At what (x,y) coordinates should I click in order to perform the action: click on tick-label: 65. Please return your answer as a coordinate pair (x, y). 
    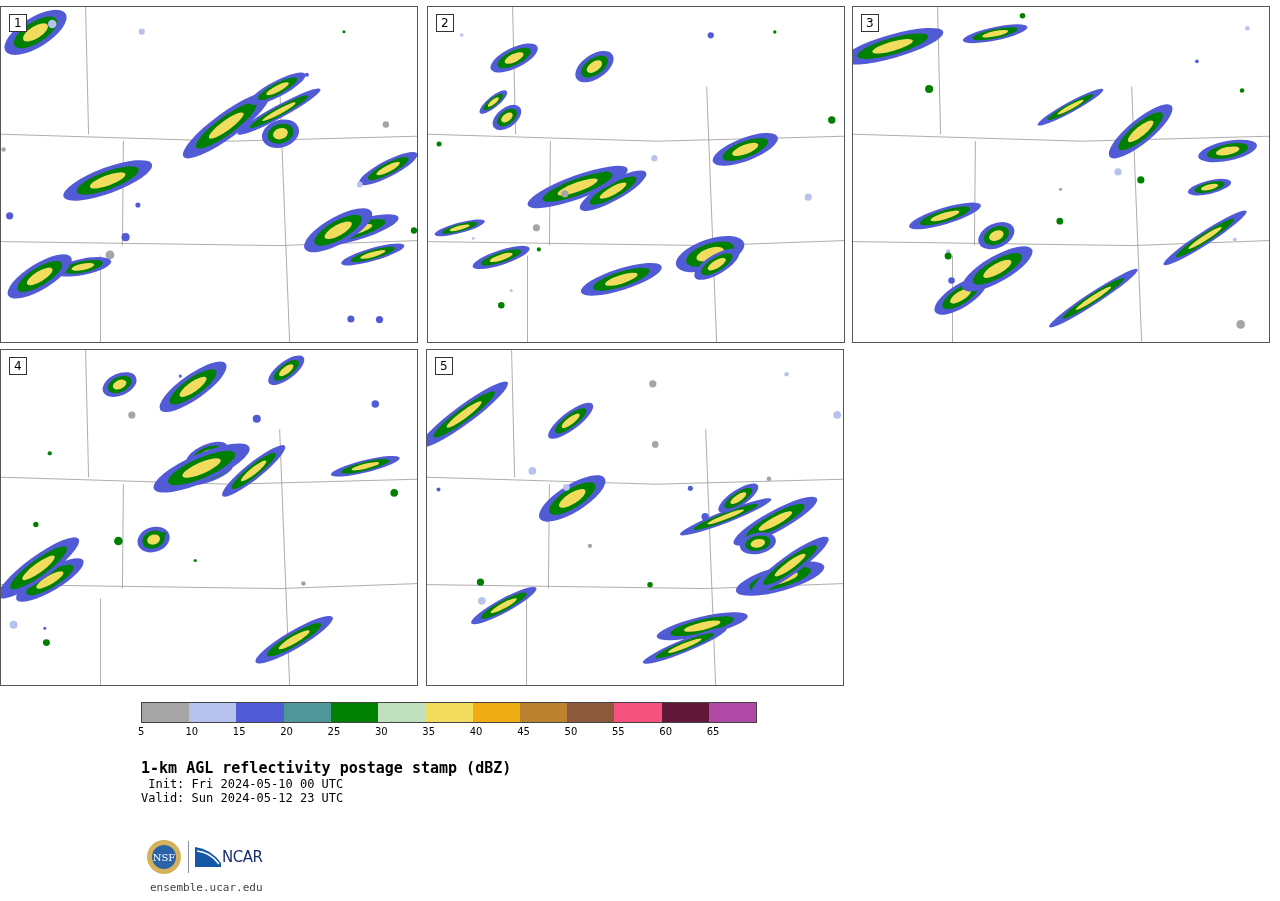
    Looking at the image, I should click on (713, 731).